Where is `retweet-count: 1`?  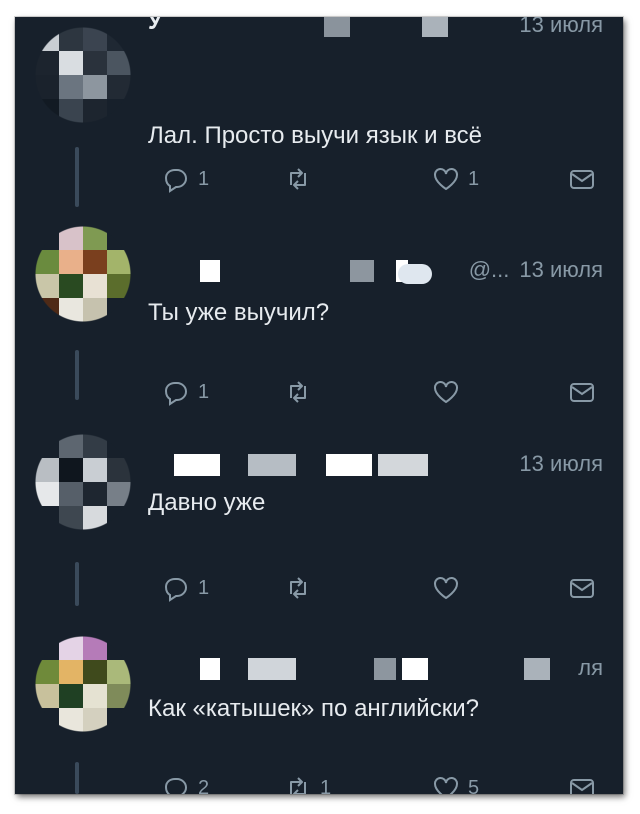 retweet-count: 1 is located at coordinates (326, 785).